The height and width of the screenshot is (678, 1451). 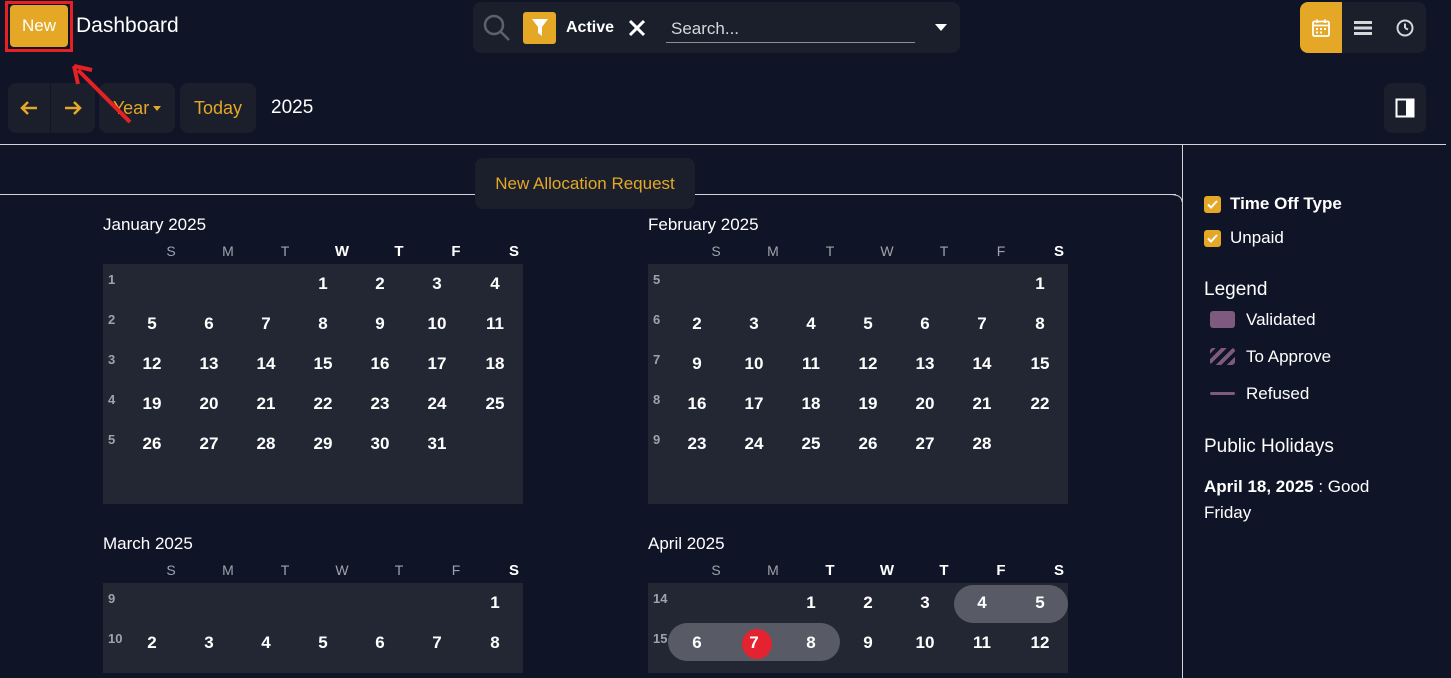 What do you see at coordinates (285, 570) in the screenshot?
I see `weekday-label: T` at bounding box center [285, 570].